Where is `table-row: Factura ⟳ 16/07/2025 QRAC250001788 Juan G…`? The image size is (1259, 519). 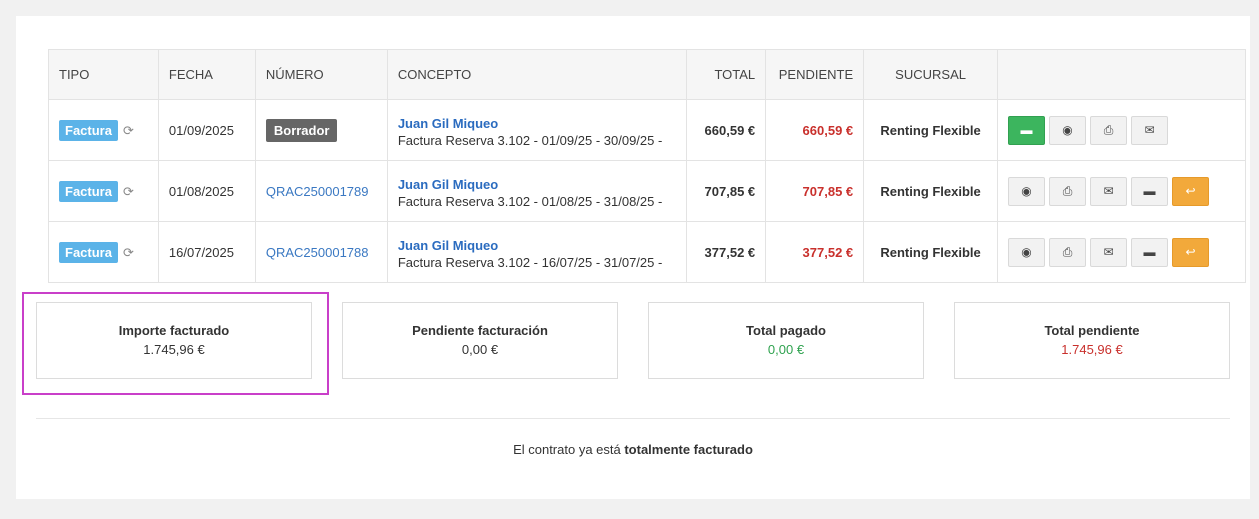
table-row: Factura ⟳ 16/07/2025 QRAC250001788 Juan G… is located at coordinates (647, 252).